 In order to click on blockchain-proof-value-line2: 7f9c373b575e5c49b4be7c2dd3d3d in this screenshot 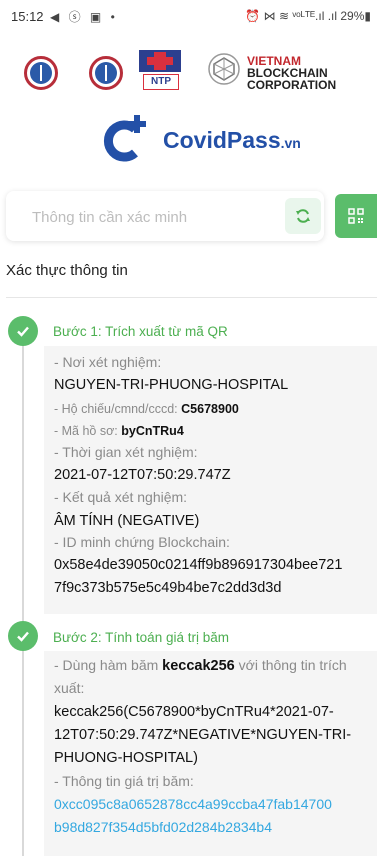, I will do `click(168, 588)`.